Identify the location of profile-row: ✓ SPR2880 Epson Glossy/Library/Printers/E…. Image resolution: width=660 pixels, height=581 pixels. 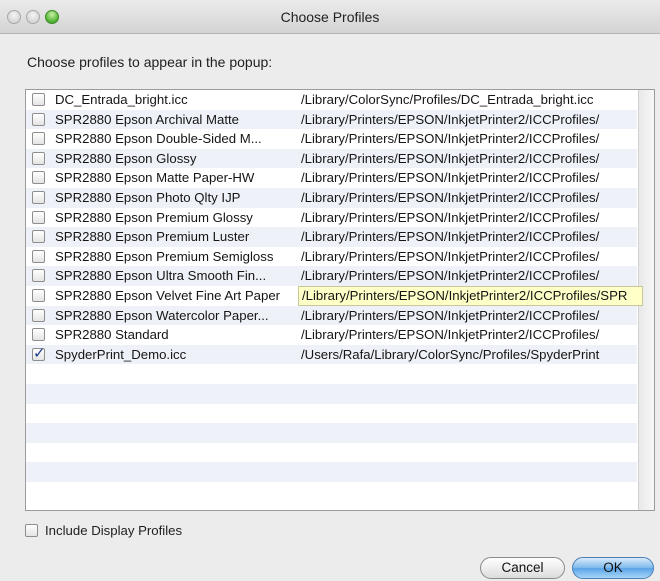
(331, 158).